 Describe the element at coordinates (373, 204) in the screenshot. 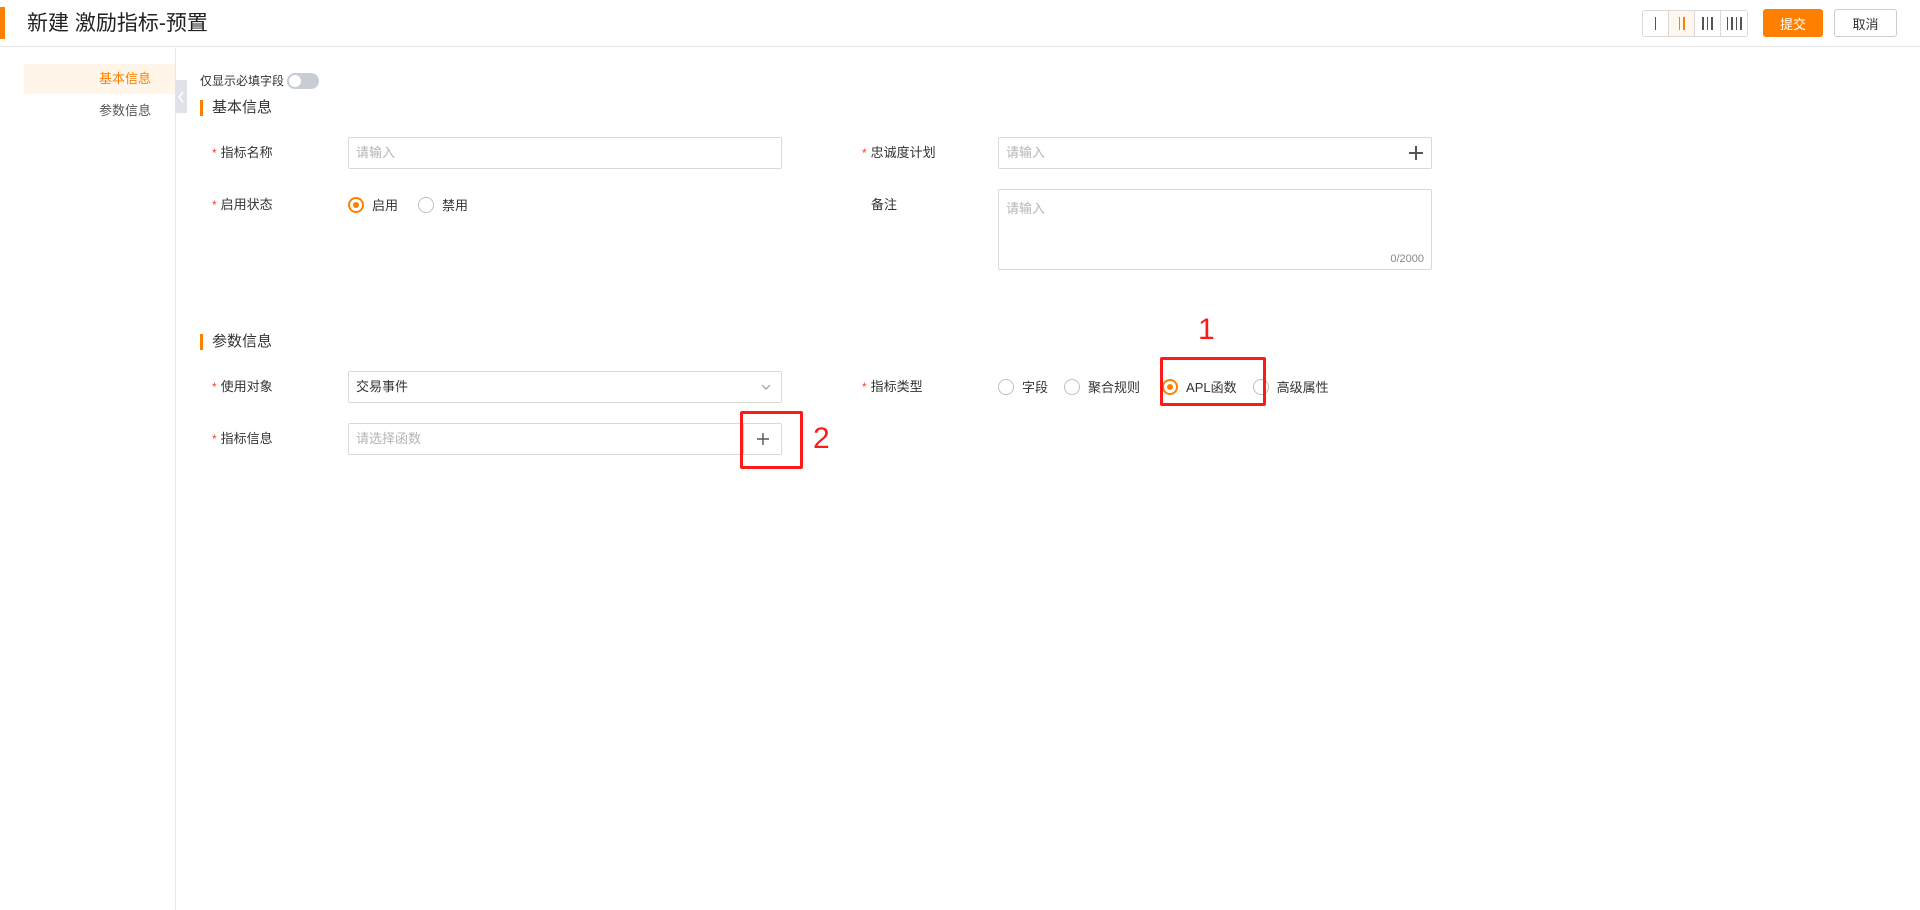

I see `status-radio-enabled: 启用` at that location.